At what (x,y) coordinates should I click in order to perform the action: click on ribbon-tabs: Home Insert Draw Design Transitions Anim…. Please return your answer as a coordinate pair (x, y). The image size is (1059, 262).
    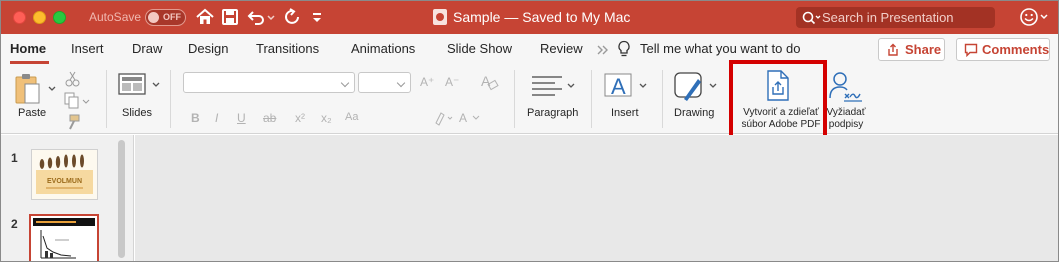
    Looking at the image, I should click on (529, 49).